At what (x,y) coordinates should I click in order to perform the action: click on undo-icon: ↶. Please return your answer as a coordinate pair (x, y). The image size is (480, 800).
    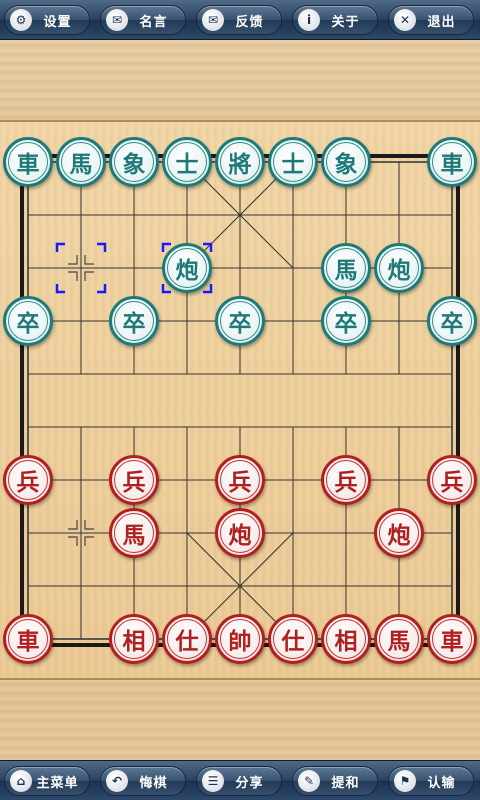
    Looking at the image, I should click on (117, 781).